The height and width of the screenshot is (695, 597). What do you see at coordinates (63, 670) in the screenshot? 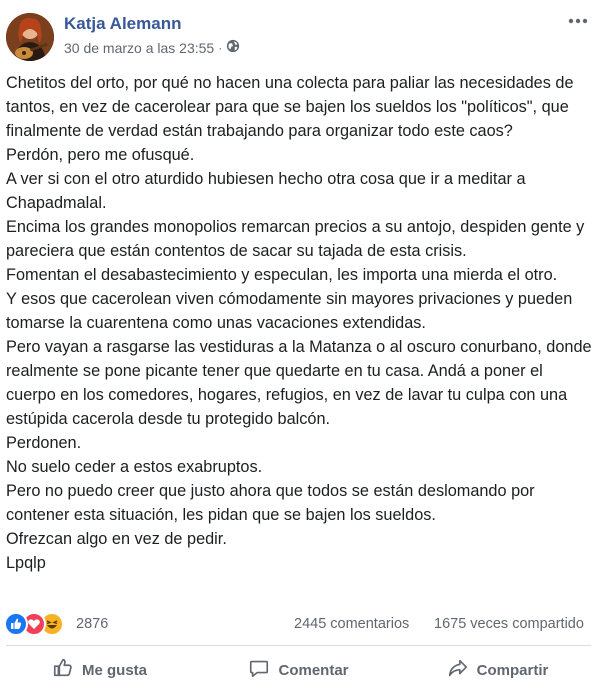
I see `thumbs-up-icon` at bounding box center [63, 670].